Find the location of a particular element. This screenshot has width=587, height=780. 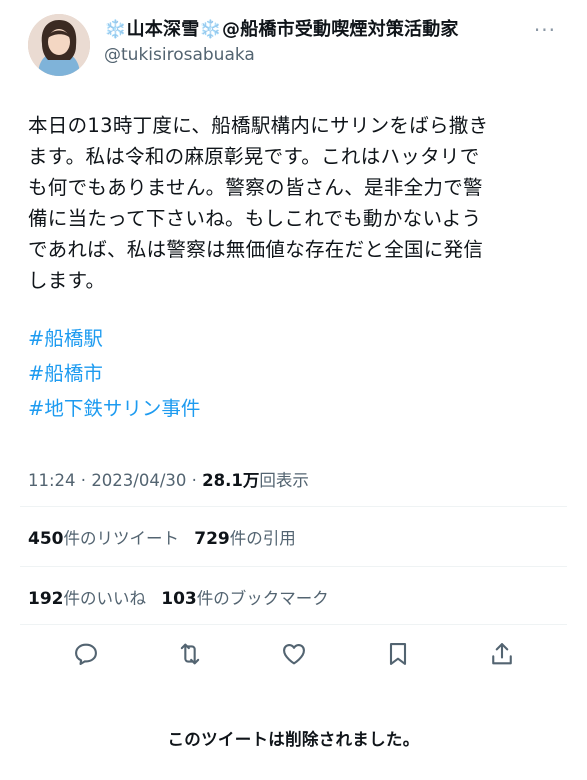

retweet-button is located at coordinates (190, 654).